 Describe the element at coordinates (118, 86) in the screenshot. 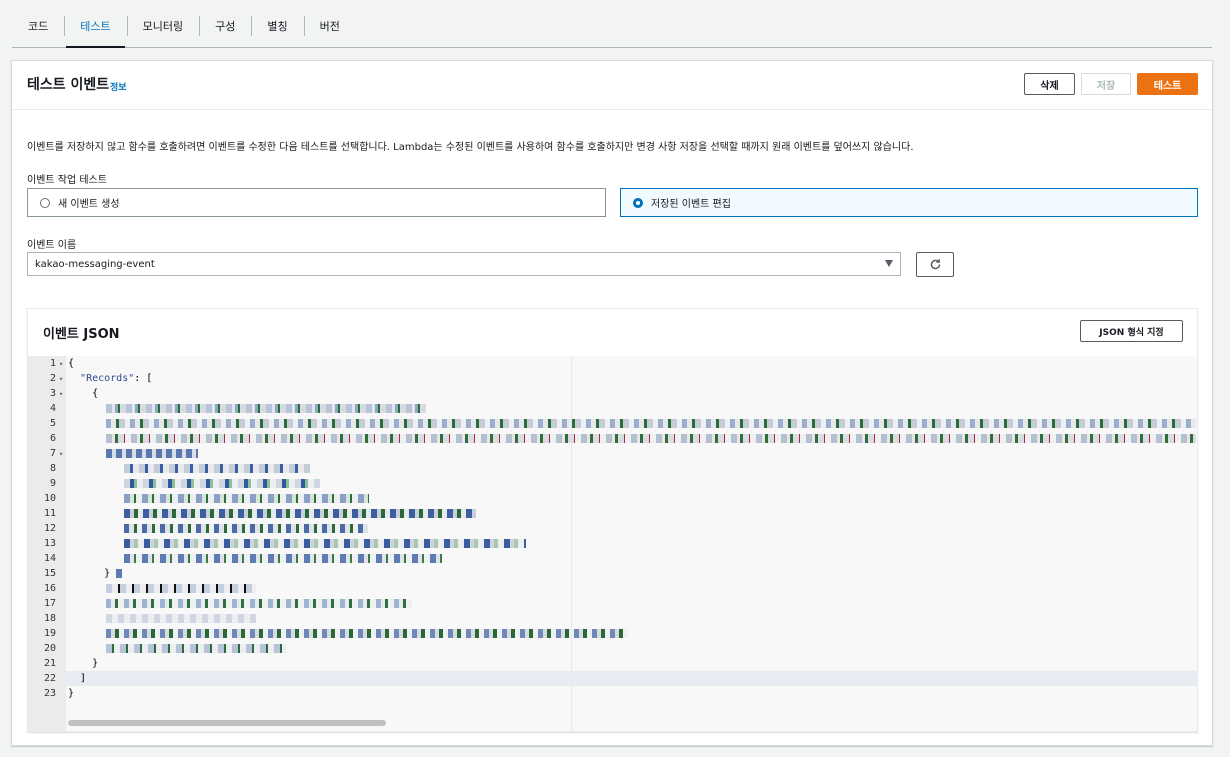

I see `info-link: 정보` at that location.